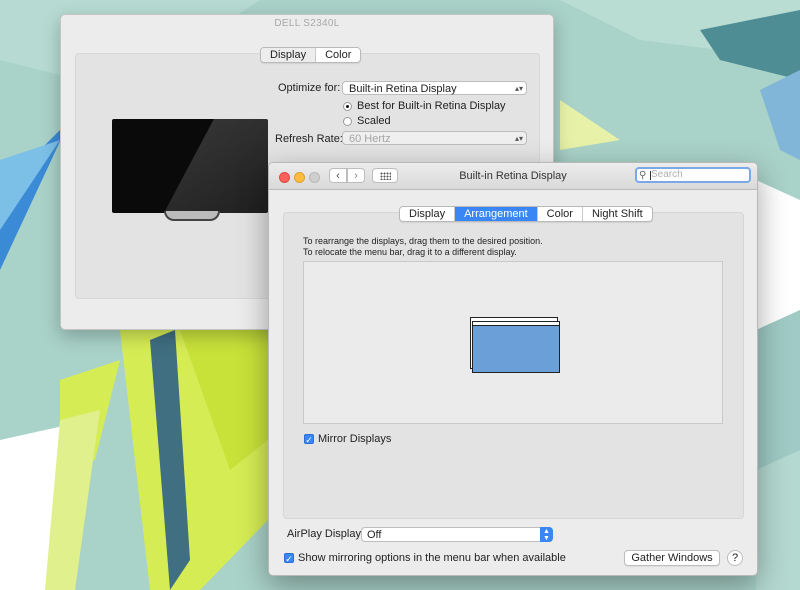  What do you see at coordinates (643, 175) in the screenshot?
I see `search-icon: ⚲` at bounding box center [643, 175].